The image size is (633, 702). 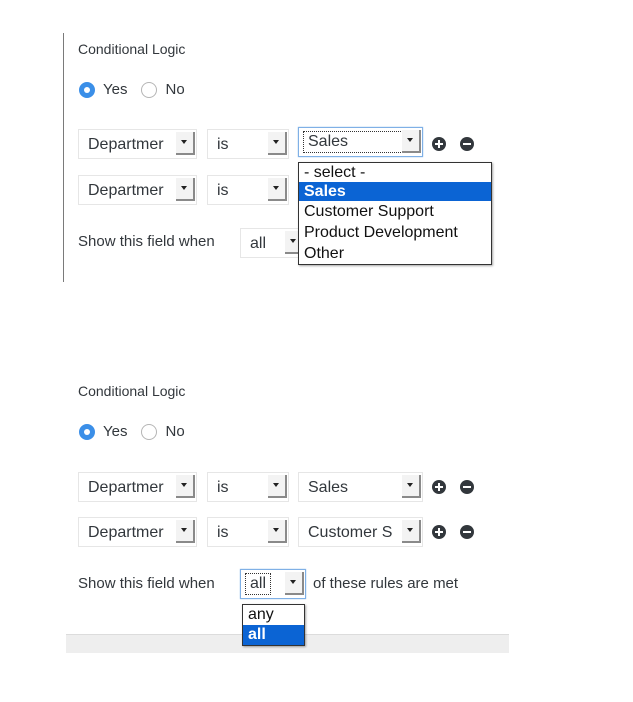 I want to click on rule-2-value-select: Customer S, so click(x=360, y=532).